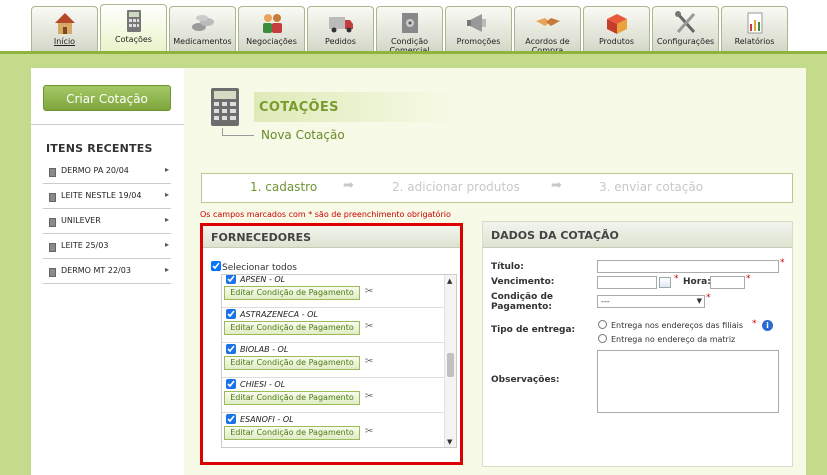 This screenshot has height=475, width=827. Describe the element at coordinates (271, 41) in the screenshot. I see `tab-label: Negociações` at that location.